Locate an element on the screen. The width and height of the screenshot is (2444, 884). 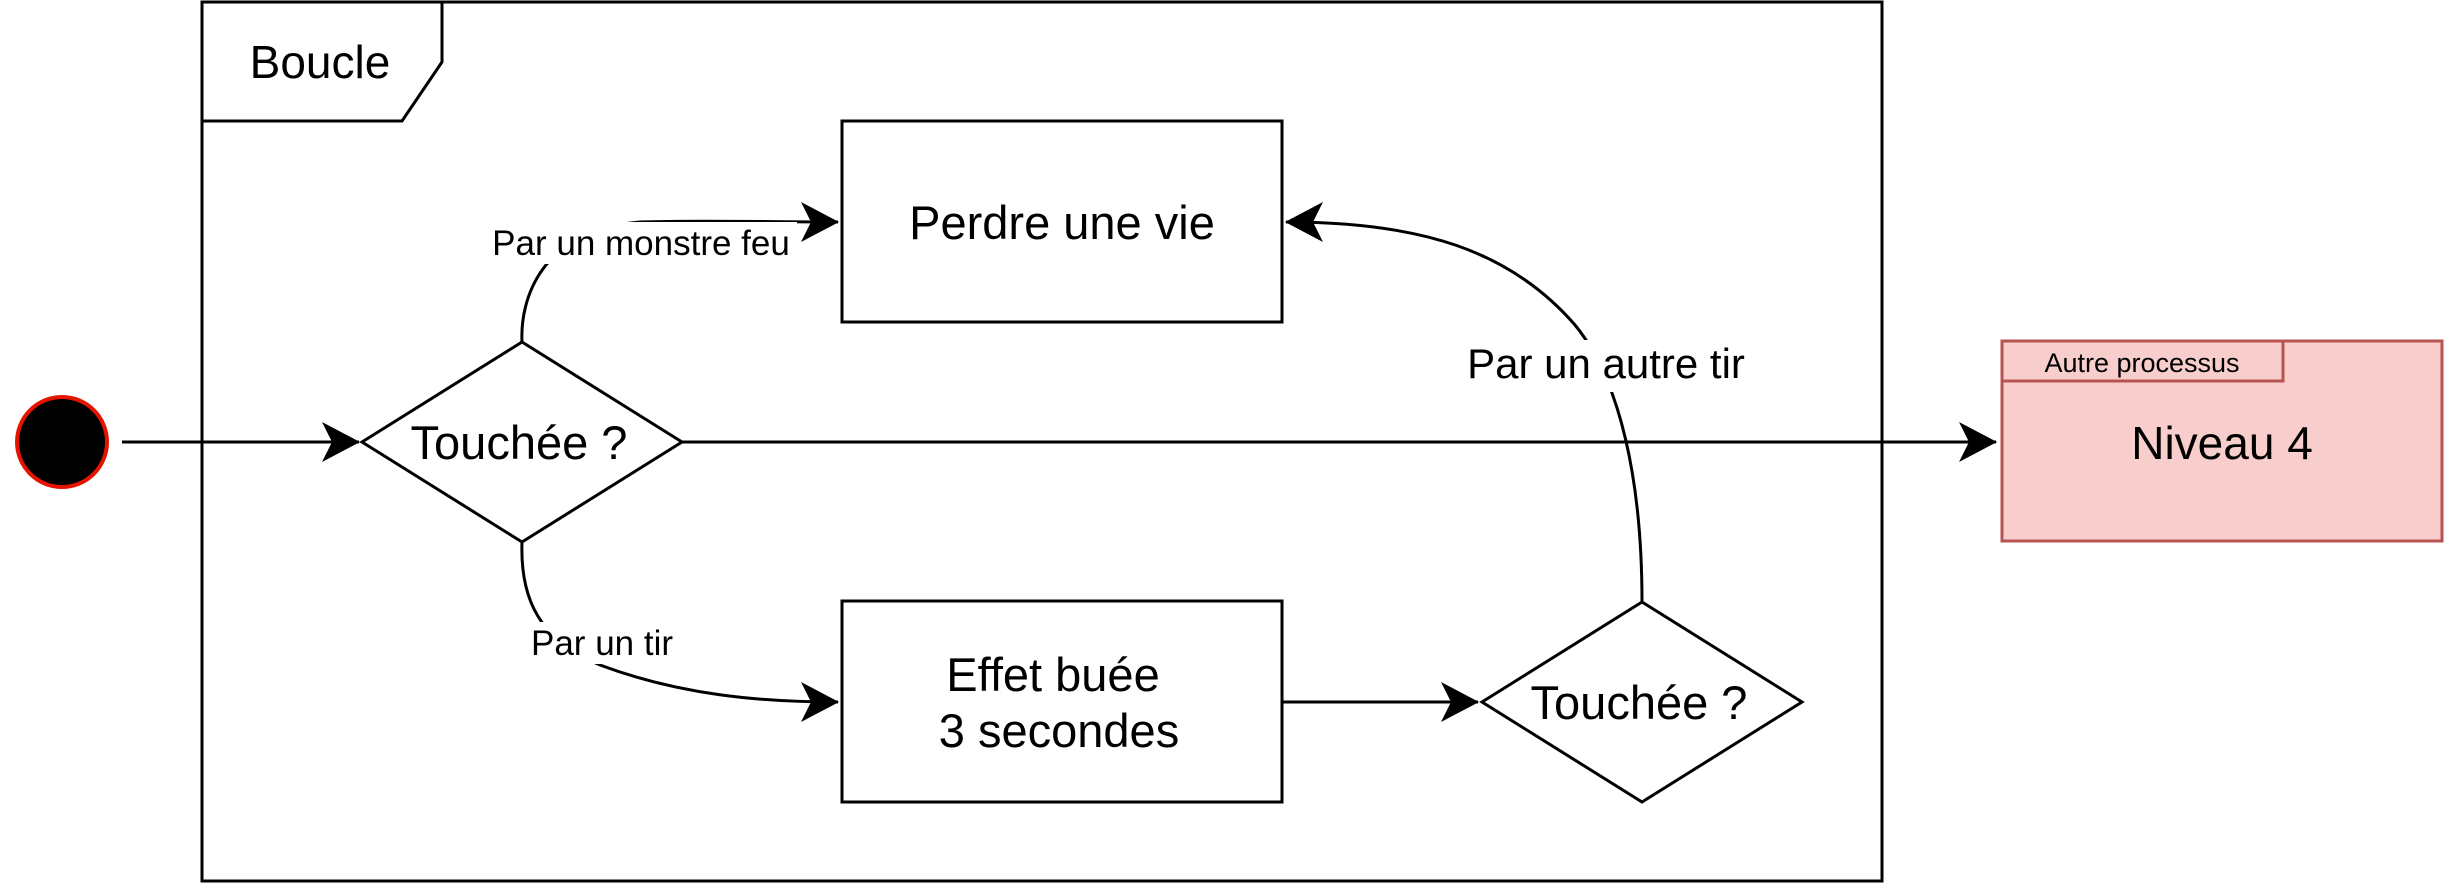
action-fog-effect-line2: 3 secondes is located at coordinates (1059, 730).